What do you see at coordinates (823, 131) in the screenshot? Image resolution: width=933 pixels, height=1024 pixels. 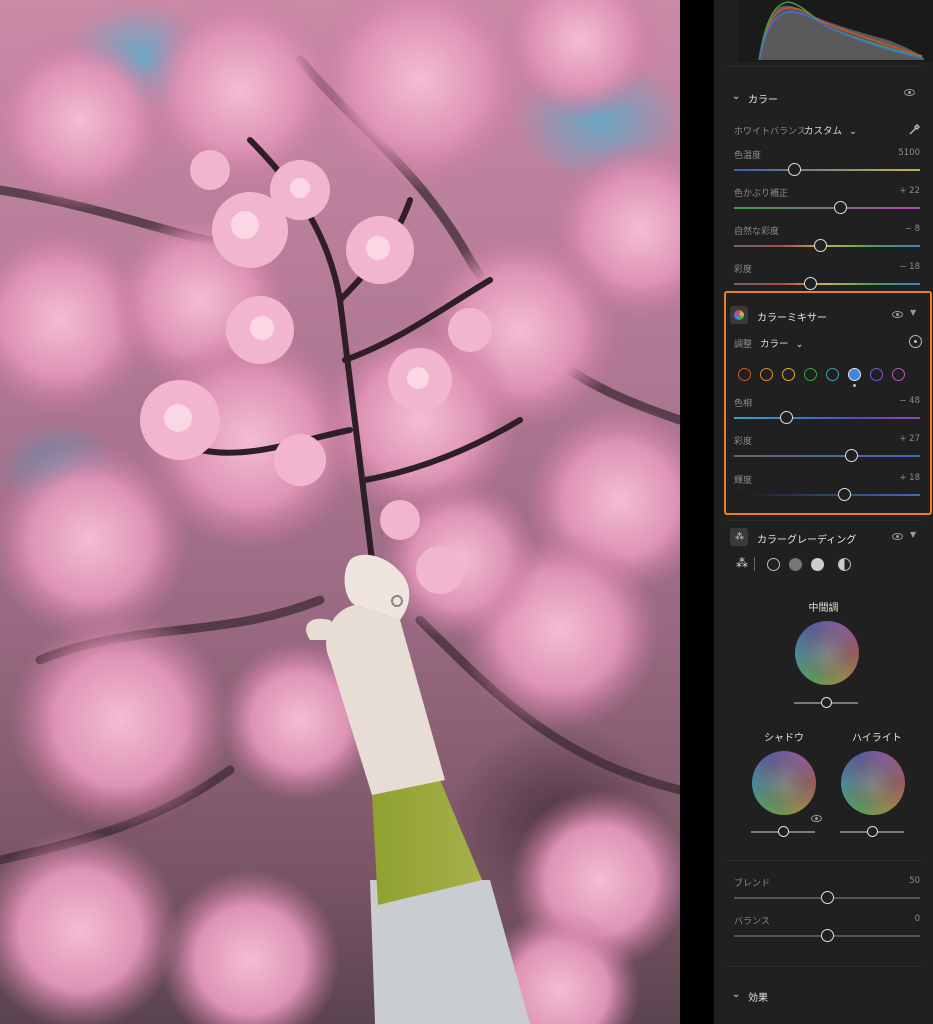 I see `white-balance-value: カスタム` at bounding box center [823, 131].